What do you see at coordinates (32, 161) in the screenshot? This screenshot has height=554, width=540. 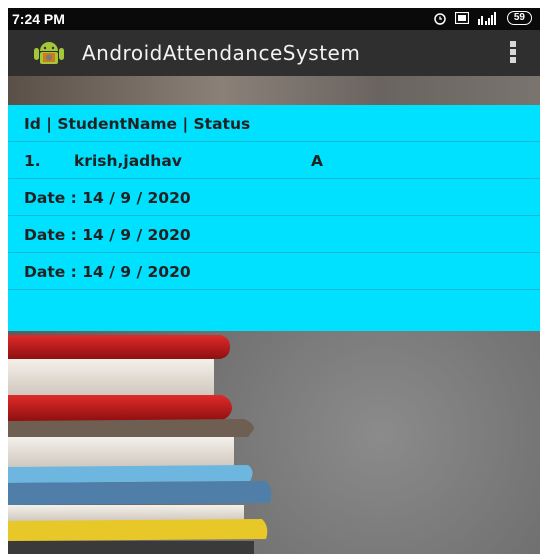 I see `student-id: 1.` at bounding box center [32, 161].